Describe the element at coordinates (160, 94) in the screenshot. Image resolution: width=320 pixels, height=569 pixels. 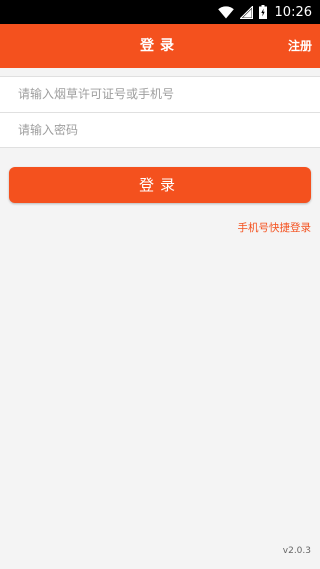
I see `account-input: 请输入烟草许可证号或手机号` at that location.